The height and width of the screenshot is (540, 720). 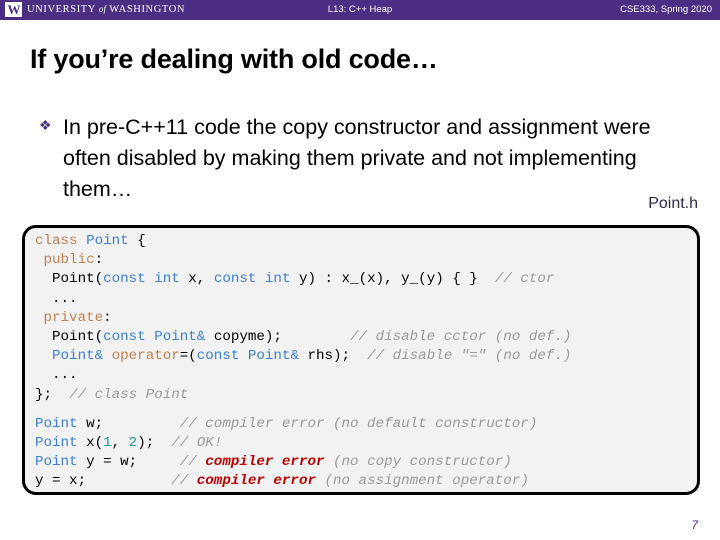 What do you see at coordinates (188, 356) in the screenshot?
I see `code-token: =(` at bounding box center [188, 356].